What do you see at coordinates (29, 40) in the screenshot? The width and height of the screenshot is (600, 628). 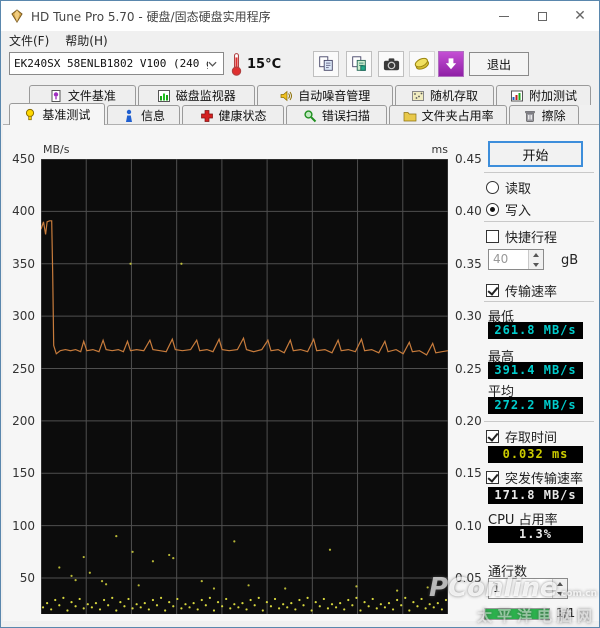 I see `menu-file: 文件(F)` at bounding box center [29, 40].